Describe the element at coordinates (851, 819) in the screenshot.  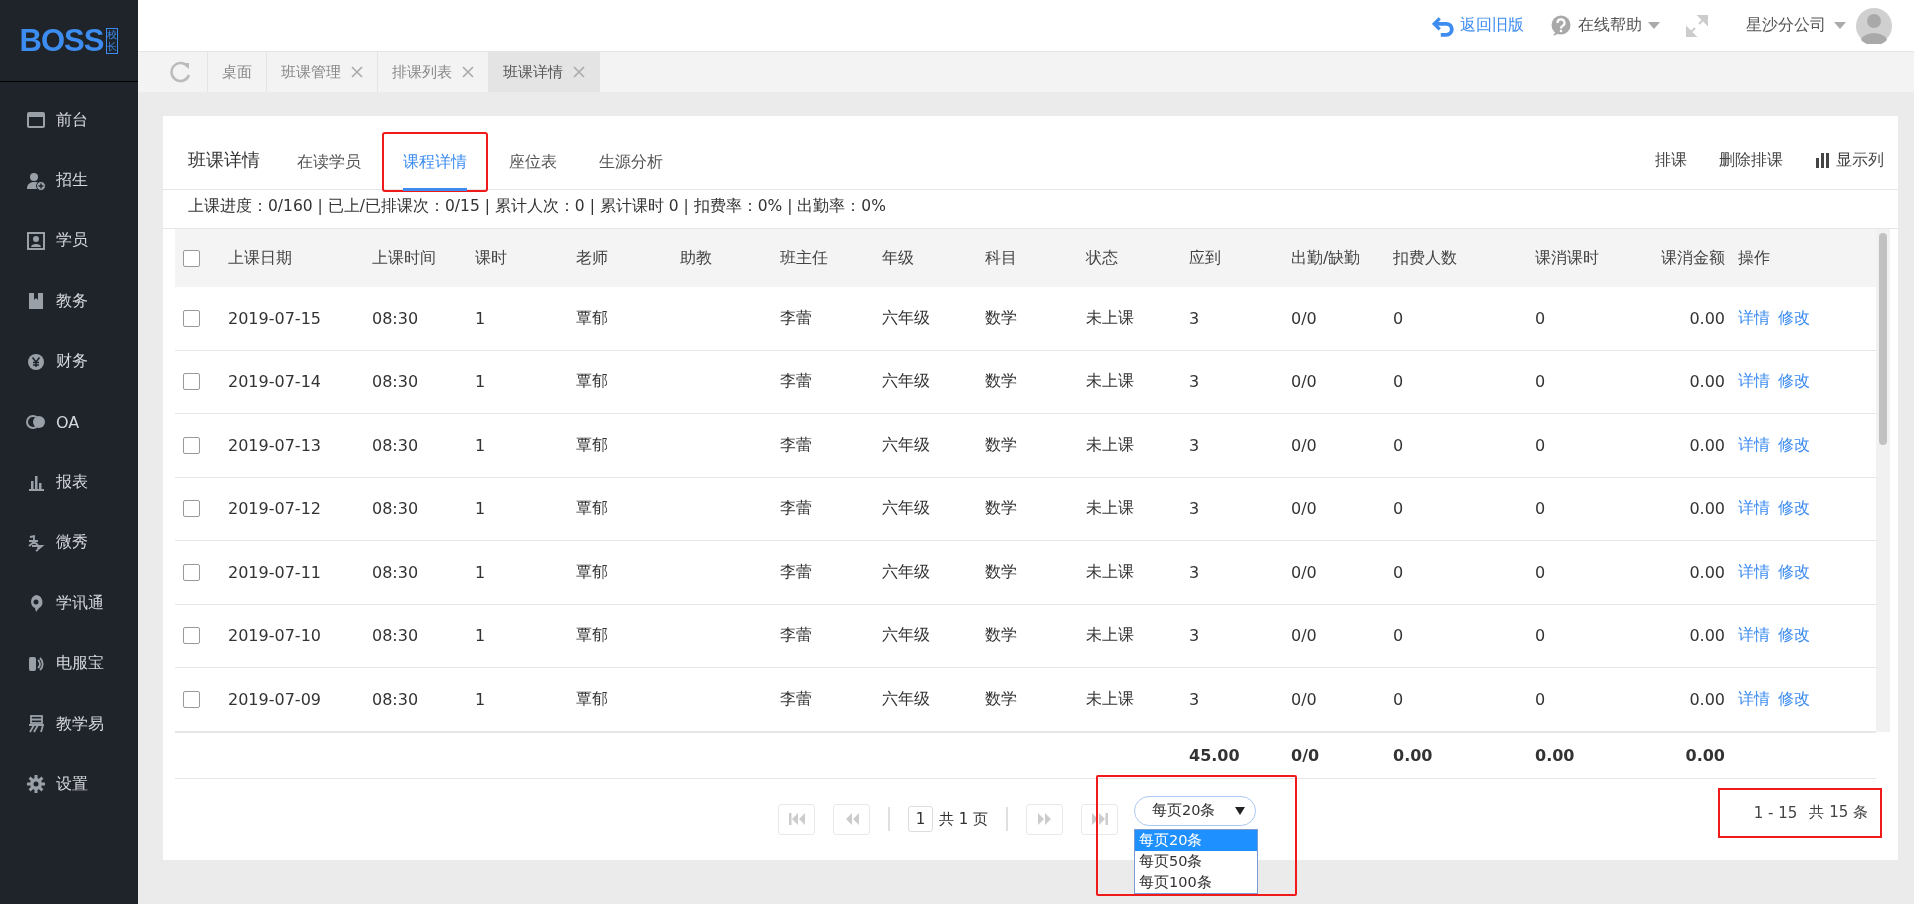
I see `previous-page-button` at that location.